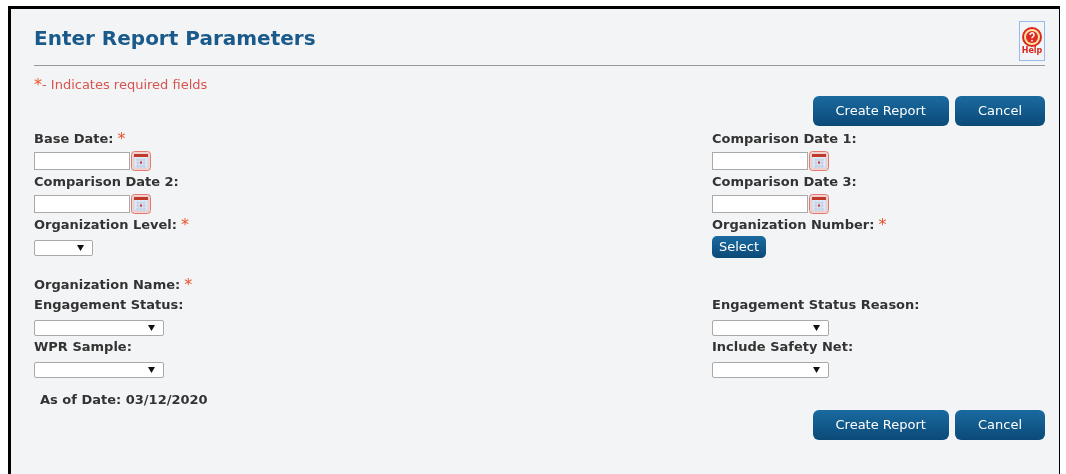 The image size is (1066, 474). Describe the element at coordinates (106, 181) in the screenshot. I see `field-label: Comparison Date 2:` at that location.